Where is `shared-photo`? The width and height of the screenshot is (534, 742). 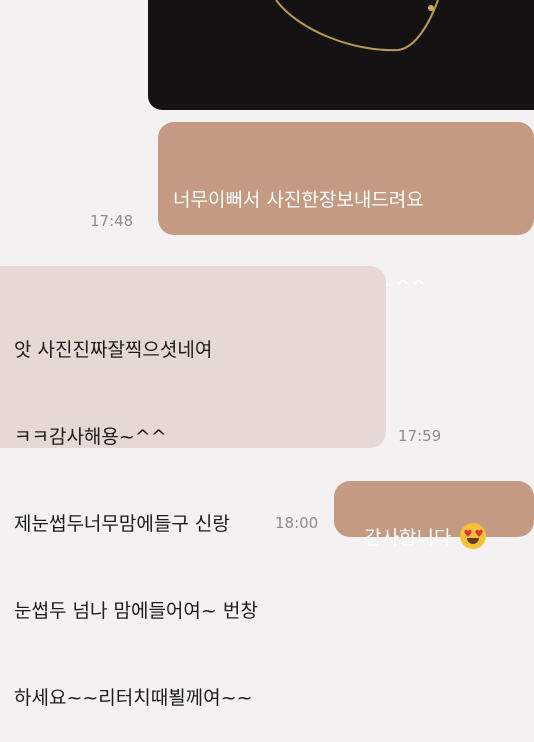 shared-photo is located at coordinates (341, 55).